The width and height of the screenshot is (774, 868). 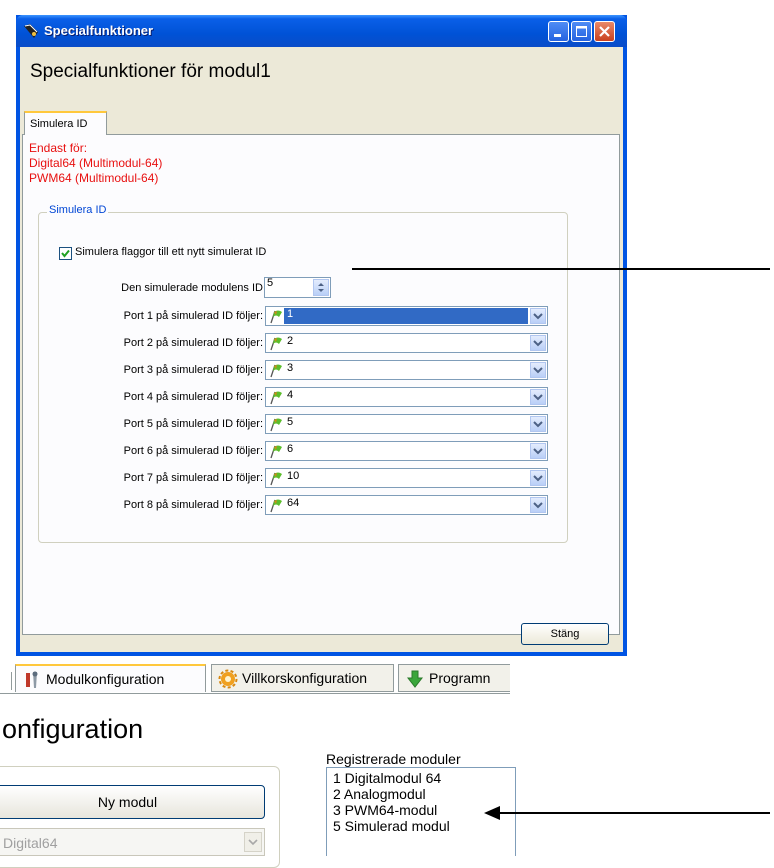 What do you see at coordinates (558, 31) in the screenshot?
I see `minimize-button` at bounding box center [558, 31].